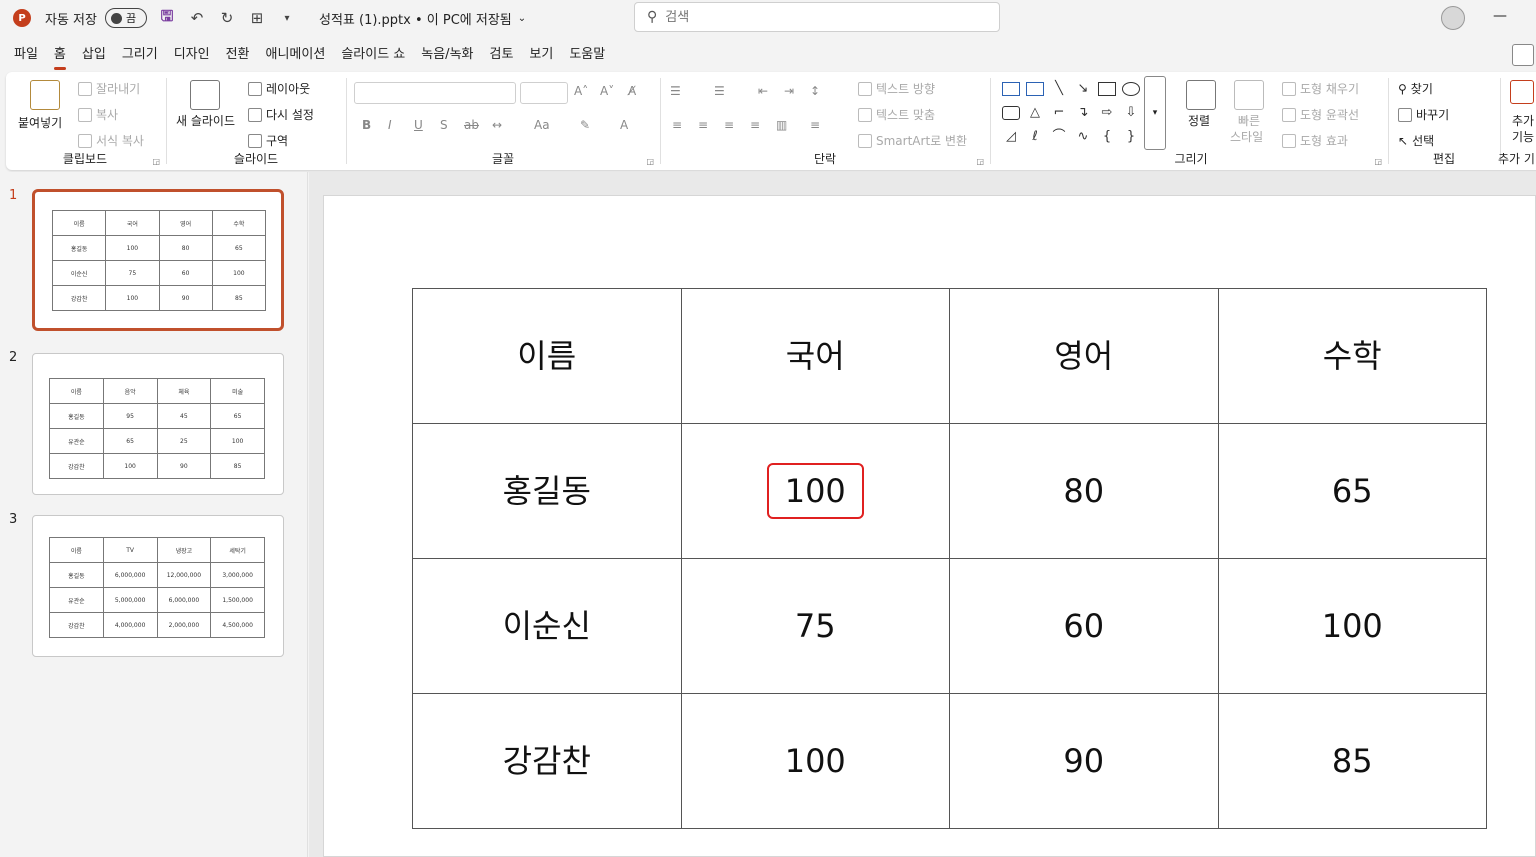 This screenshot has width=1536, height=857. I want to click on right-arrow-shape-icon: ⇨, so click(1107, 113).